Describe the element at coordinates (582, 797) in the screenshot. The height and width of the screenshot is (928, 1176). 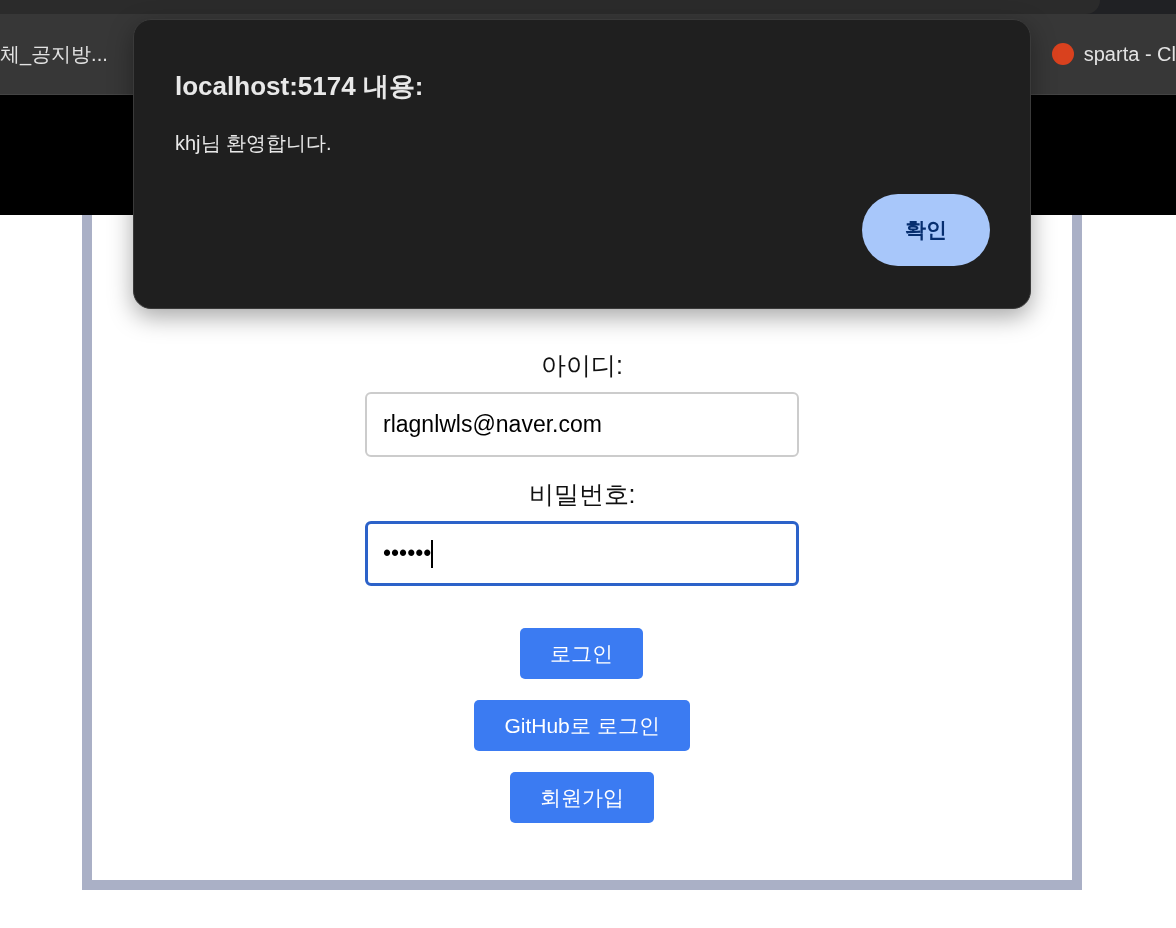
I see `signup-button: 회원가입` at that location.